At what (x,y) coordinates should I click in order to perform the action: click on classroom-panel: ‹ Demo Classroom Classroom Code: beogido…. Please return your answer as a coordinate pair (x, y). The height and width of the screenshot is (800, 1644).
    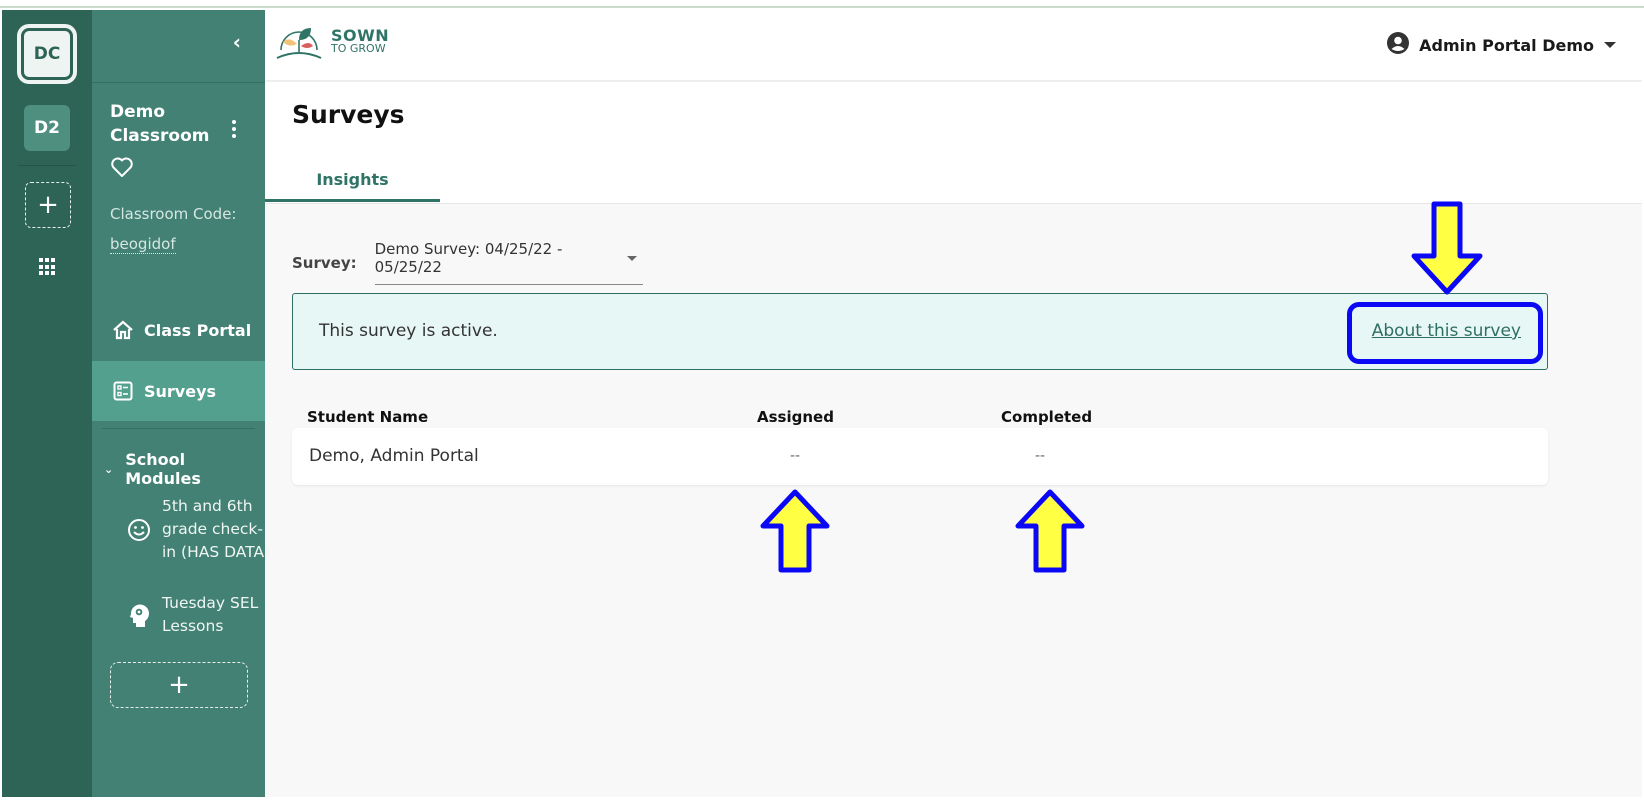
    Looking at the image, I should click on (181, 403).